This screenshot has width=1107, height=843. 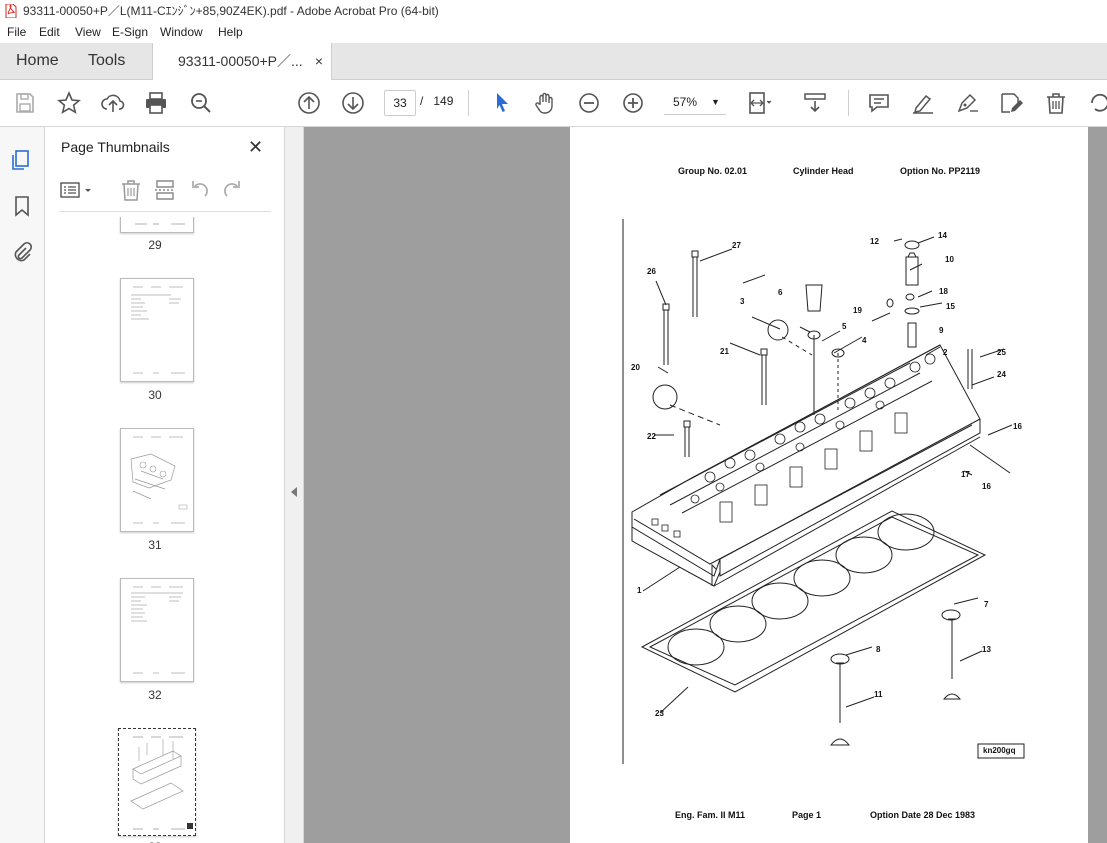 I want to click on tab-tools: Tools, so click(x=106, y=61).